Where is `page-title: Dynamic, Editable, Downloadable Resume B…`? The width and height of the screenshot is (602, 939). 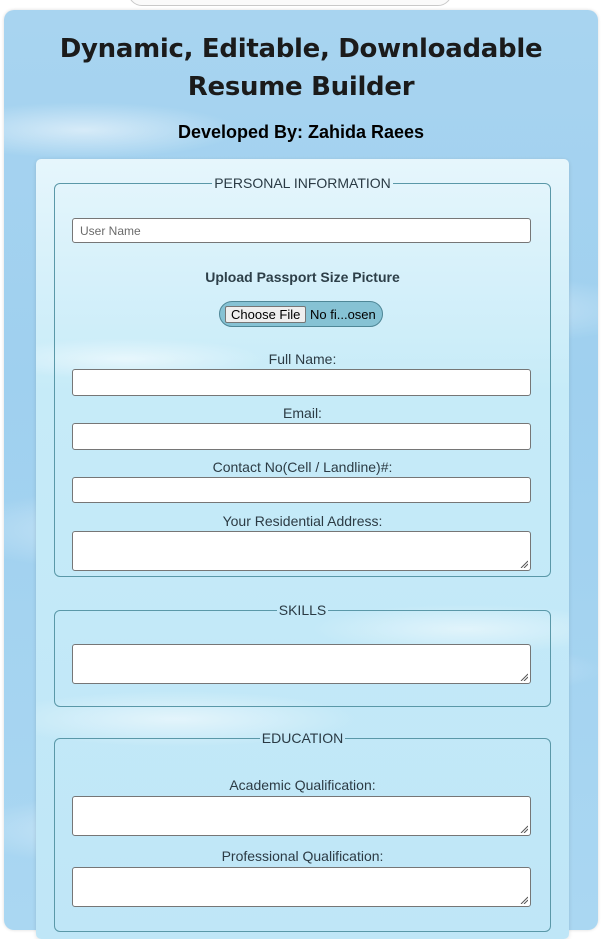 page-title: Dynamic, Editable, Downloadable Resume B… is located at coordinates (301, 68).